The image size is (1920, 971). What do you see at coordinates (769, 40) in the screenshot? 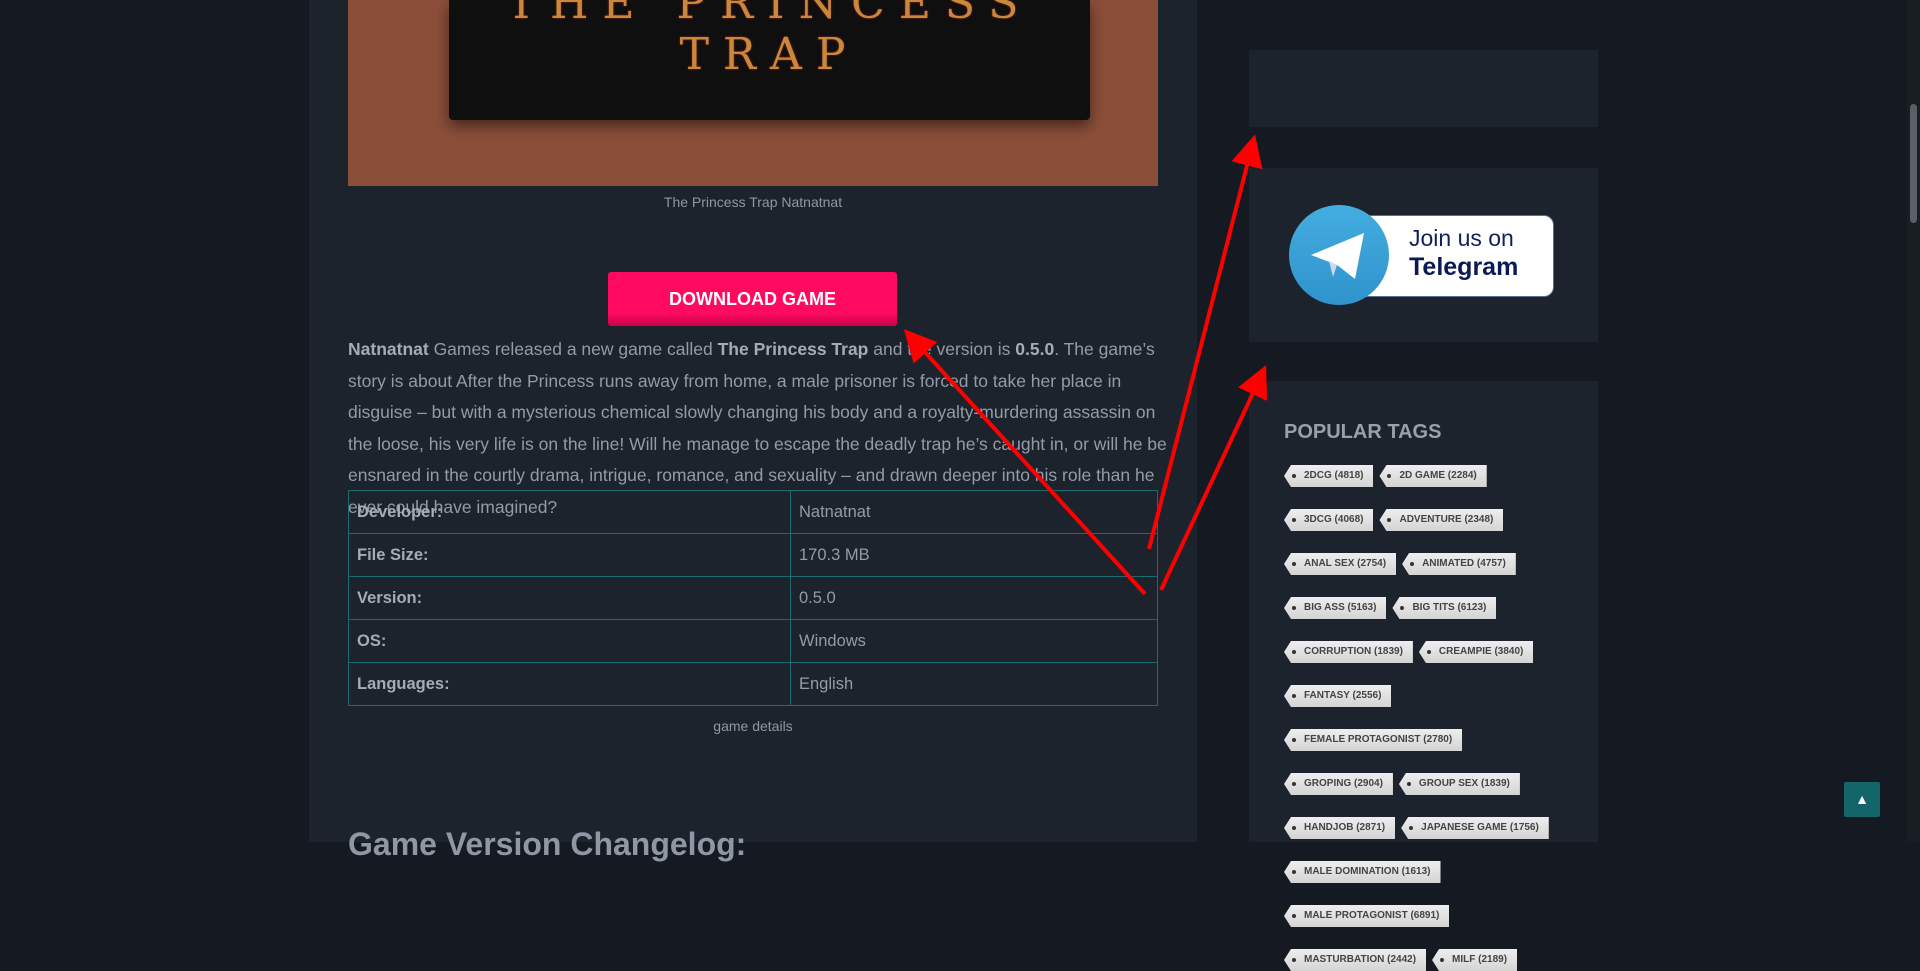
I see `cover-title-art: THE PRINCESS TRAP` at bounding box center [769, 40].